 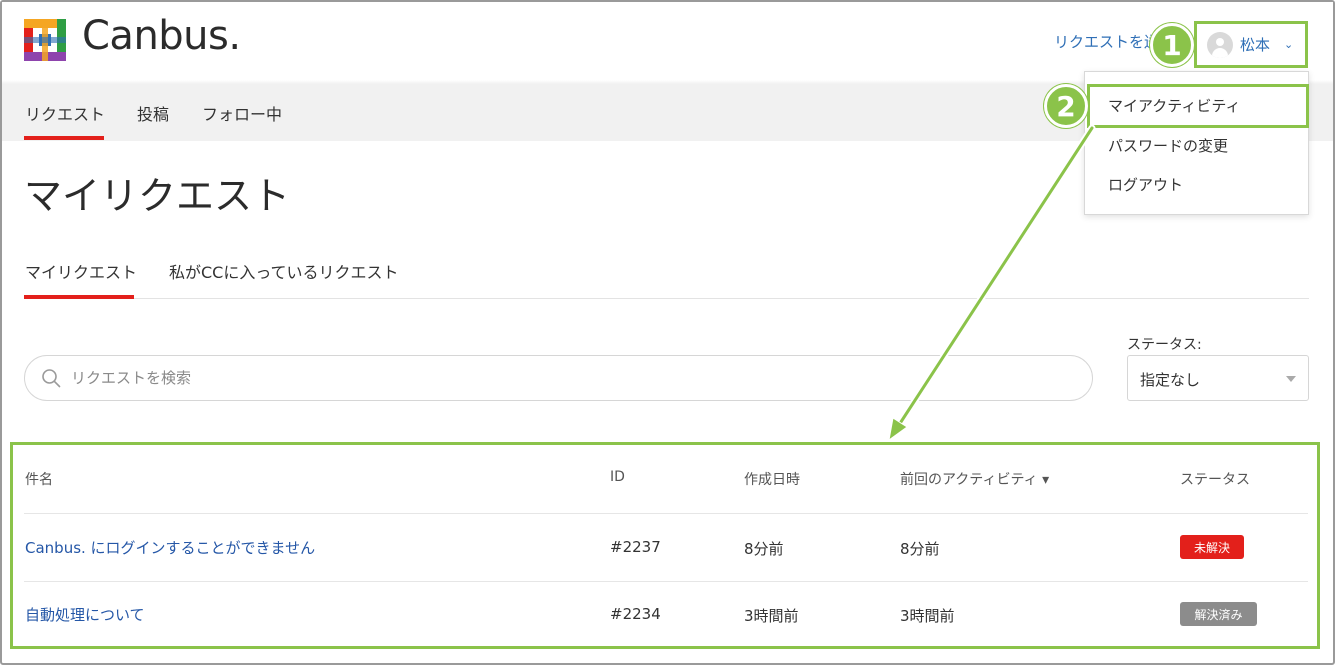 I want to click on column-header-last-activity: 前回のアクティビティ ▾, so click(x=974, y=479).